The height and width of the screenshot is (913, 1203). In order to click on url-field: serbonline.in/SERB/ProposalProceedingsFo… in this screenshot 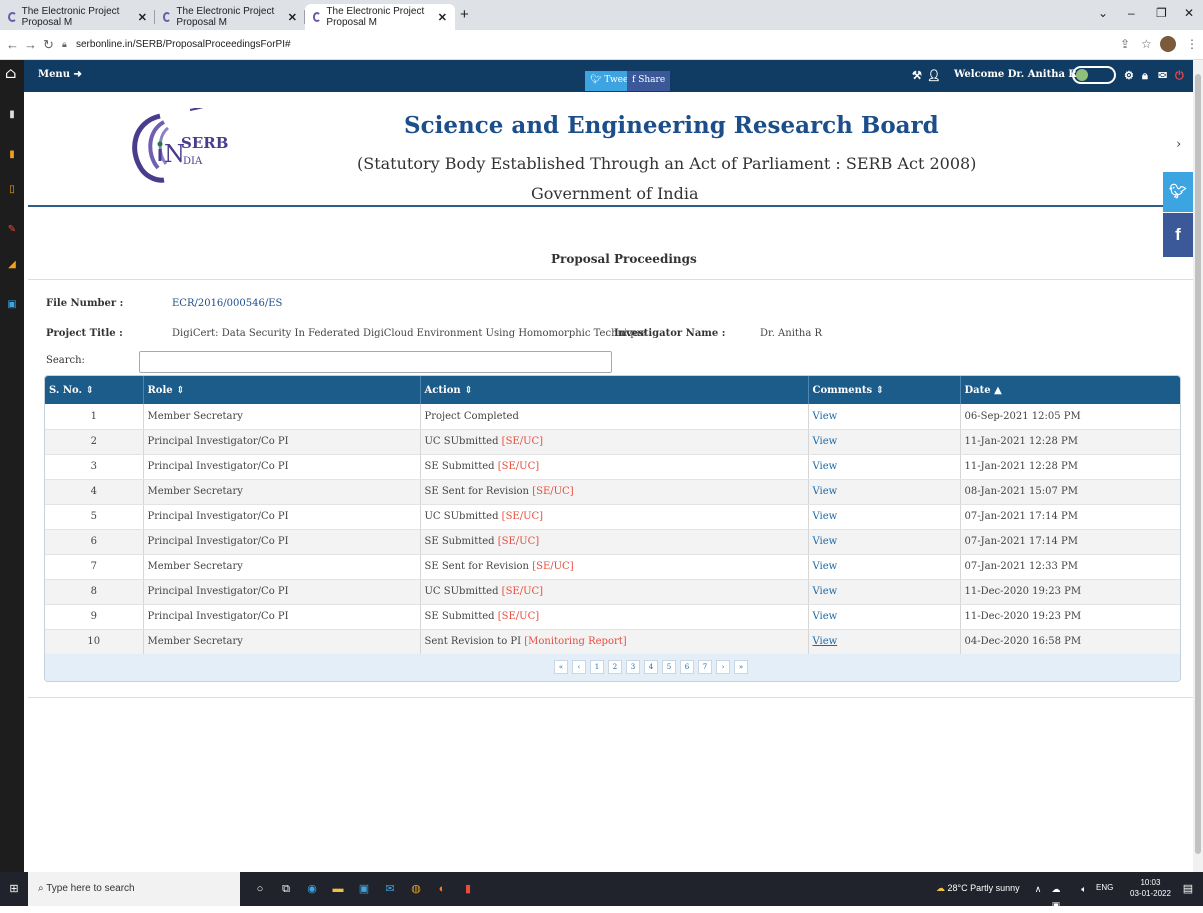, I will do `click(183, 44)`.